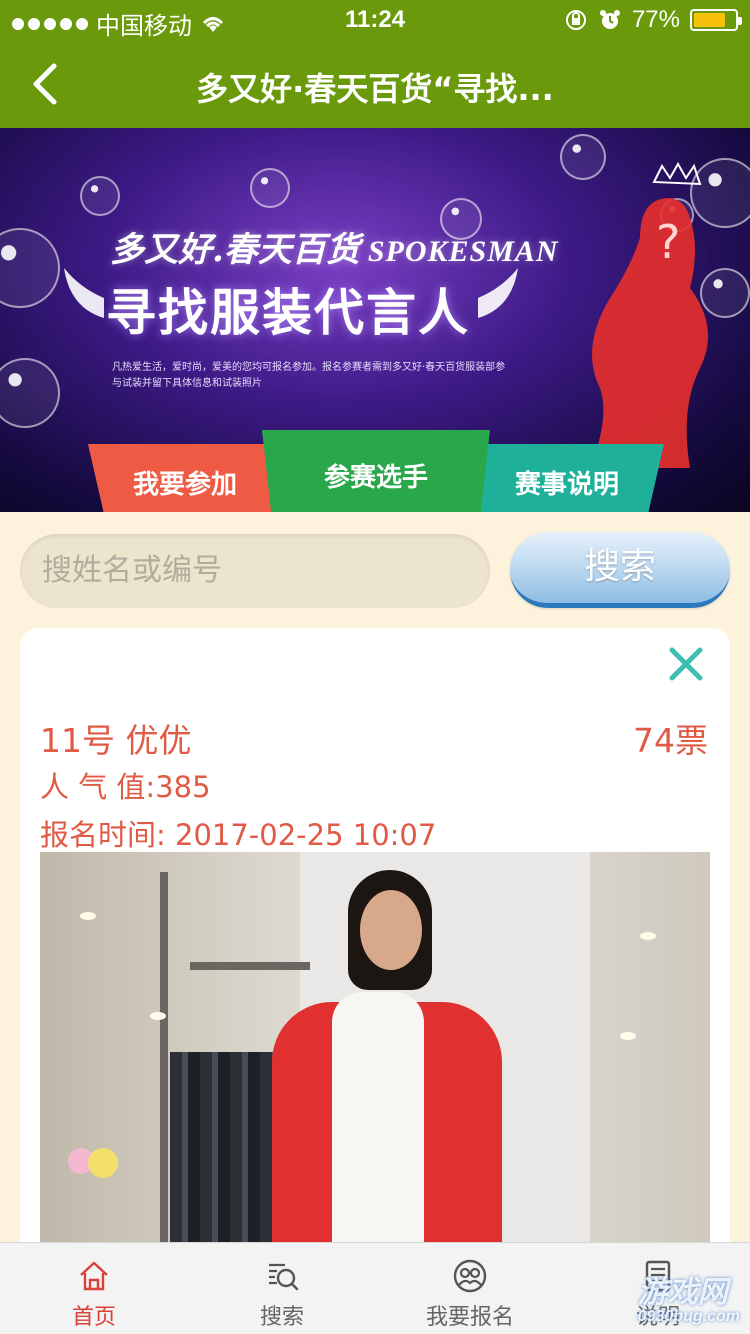  What do you see at coordinates (255, 571) in the screenshot?
I see `search-input: 搜姓名或编号` at bounding box center [255, 571].